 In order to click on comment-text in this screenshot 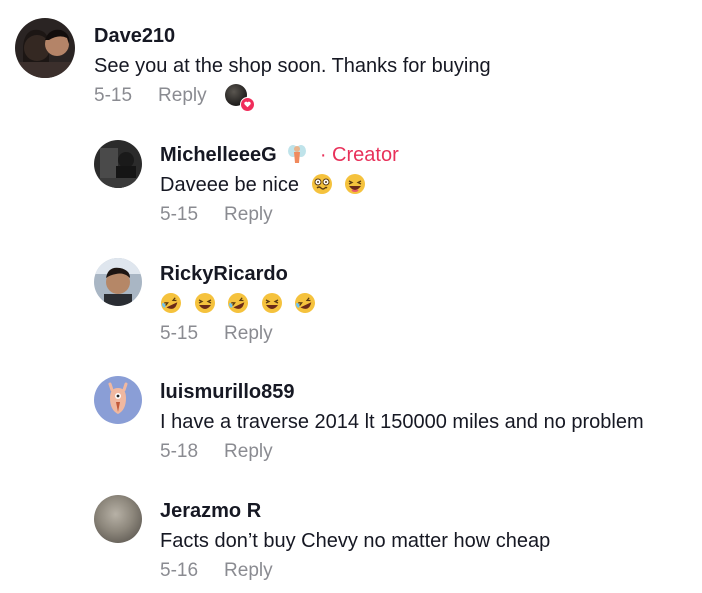, I will do `click(241, 304)`.